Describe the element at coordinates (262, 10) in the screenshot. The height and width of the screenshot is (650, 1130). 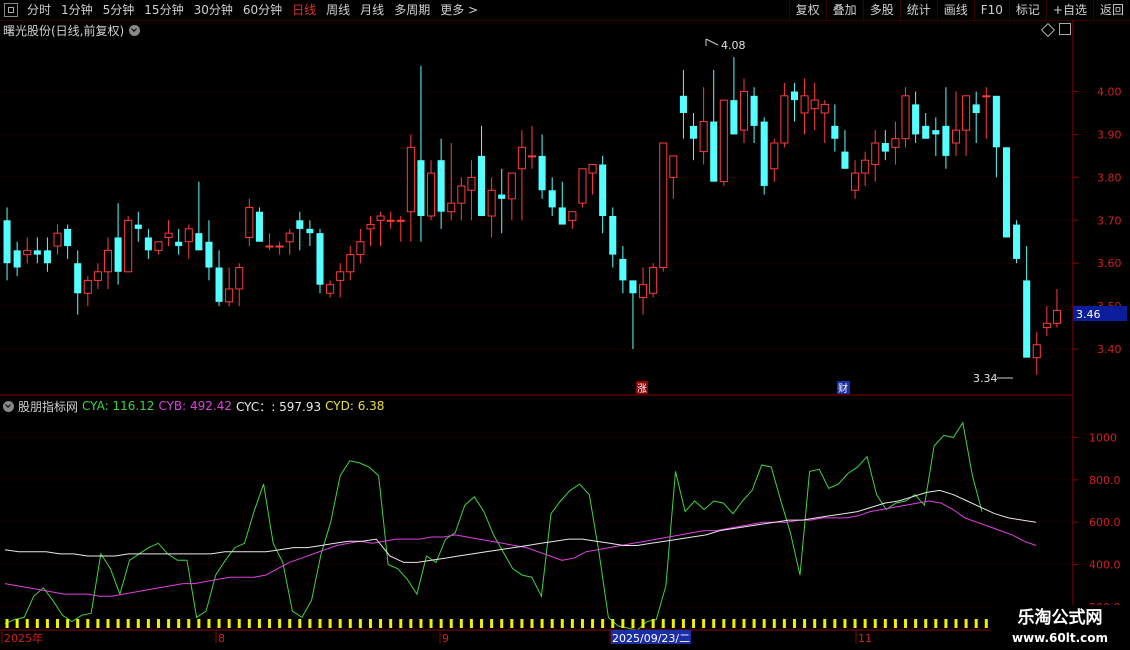
I see `tab-60min: 60分钟` at that location.